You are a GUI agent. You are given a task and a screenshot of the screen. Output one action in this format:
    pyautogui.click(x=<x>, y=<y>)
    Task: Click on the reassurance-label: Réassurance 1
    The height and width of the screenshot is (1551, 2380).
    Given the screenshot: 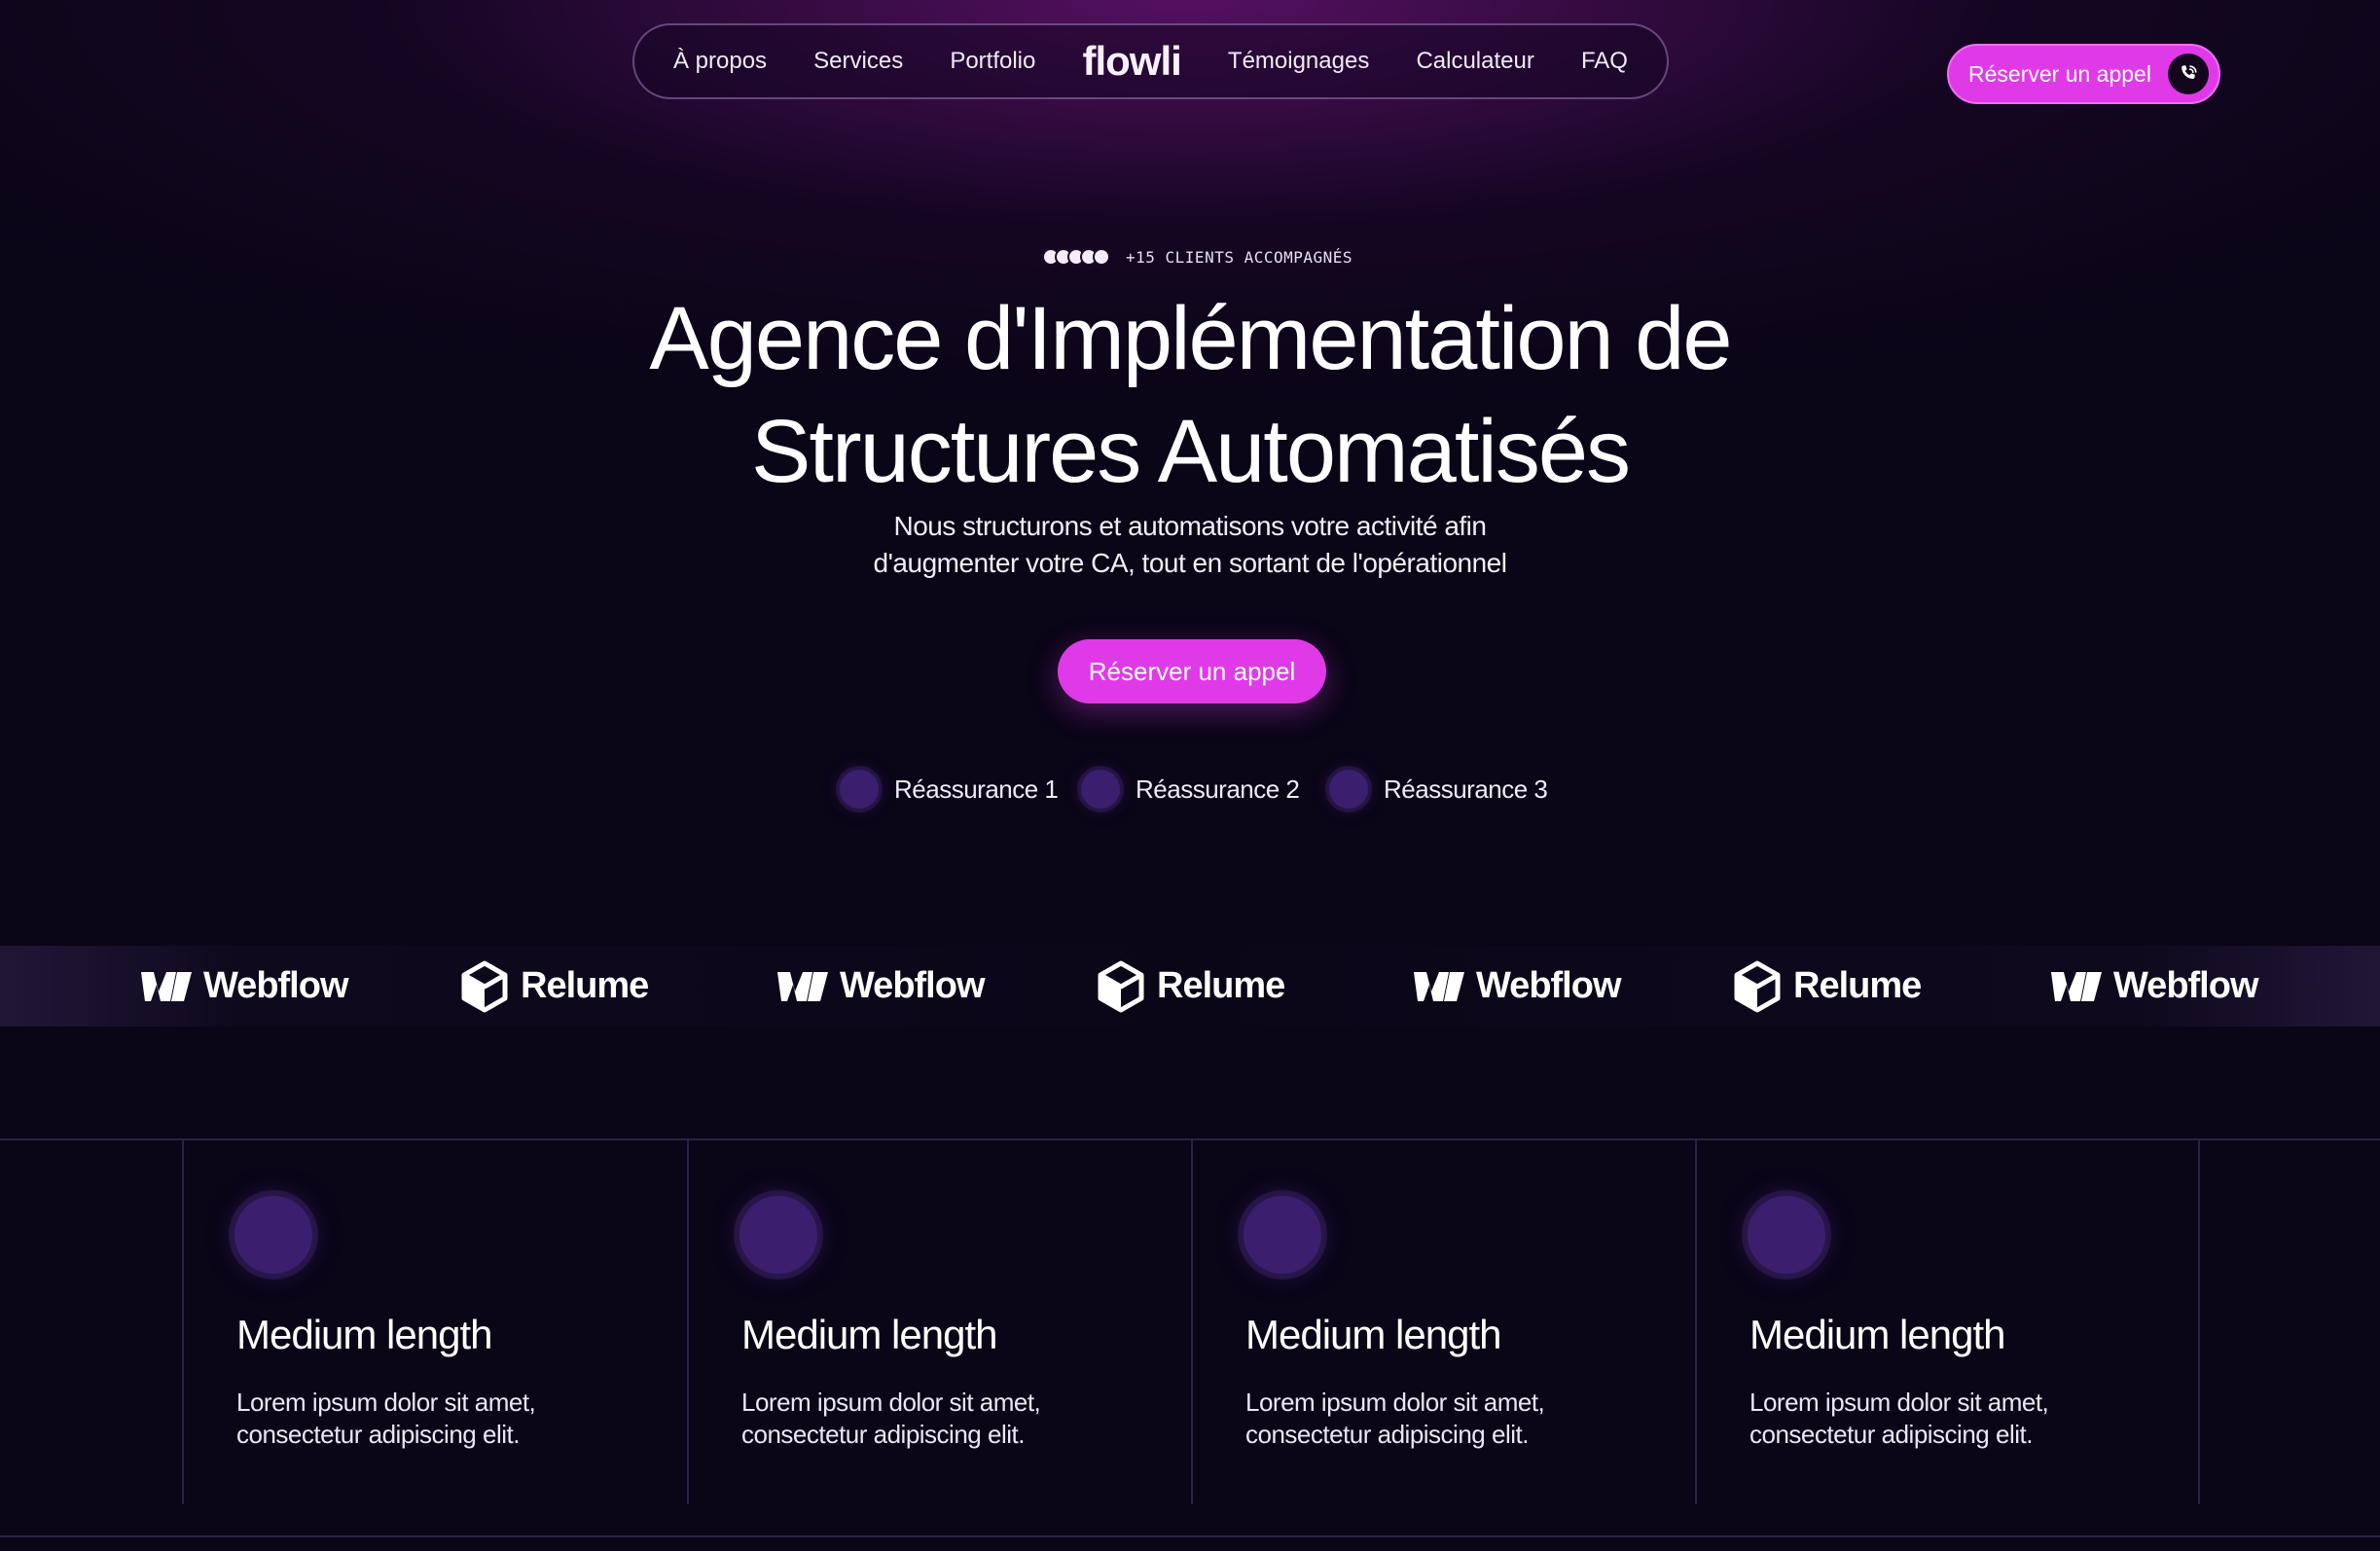 What is the action you would take?
    pyautogui.click(x=976, y=789)
    